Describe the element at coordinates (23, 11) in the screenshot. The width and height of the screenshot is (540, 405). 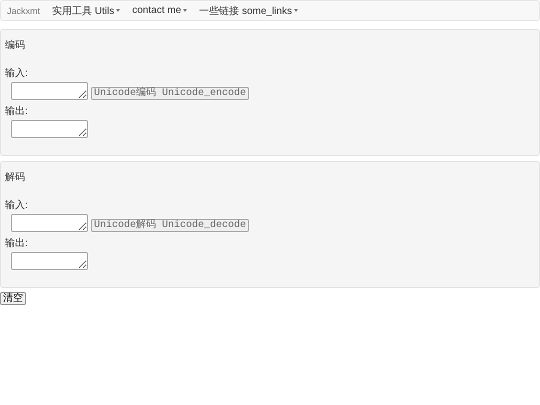
I see `brand-link: Jackxmt` at that location.